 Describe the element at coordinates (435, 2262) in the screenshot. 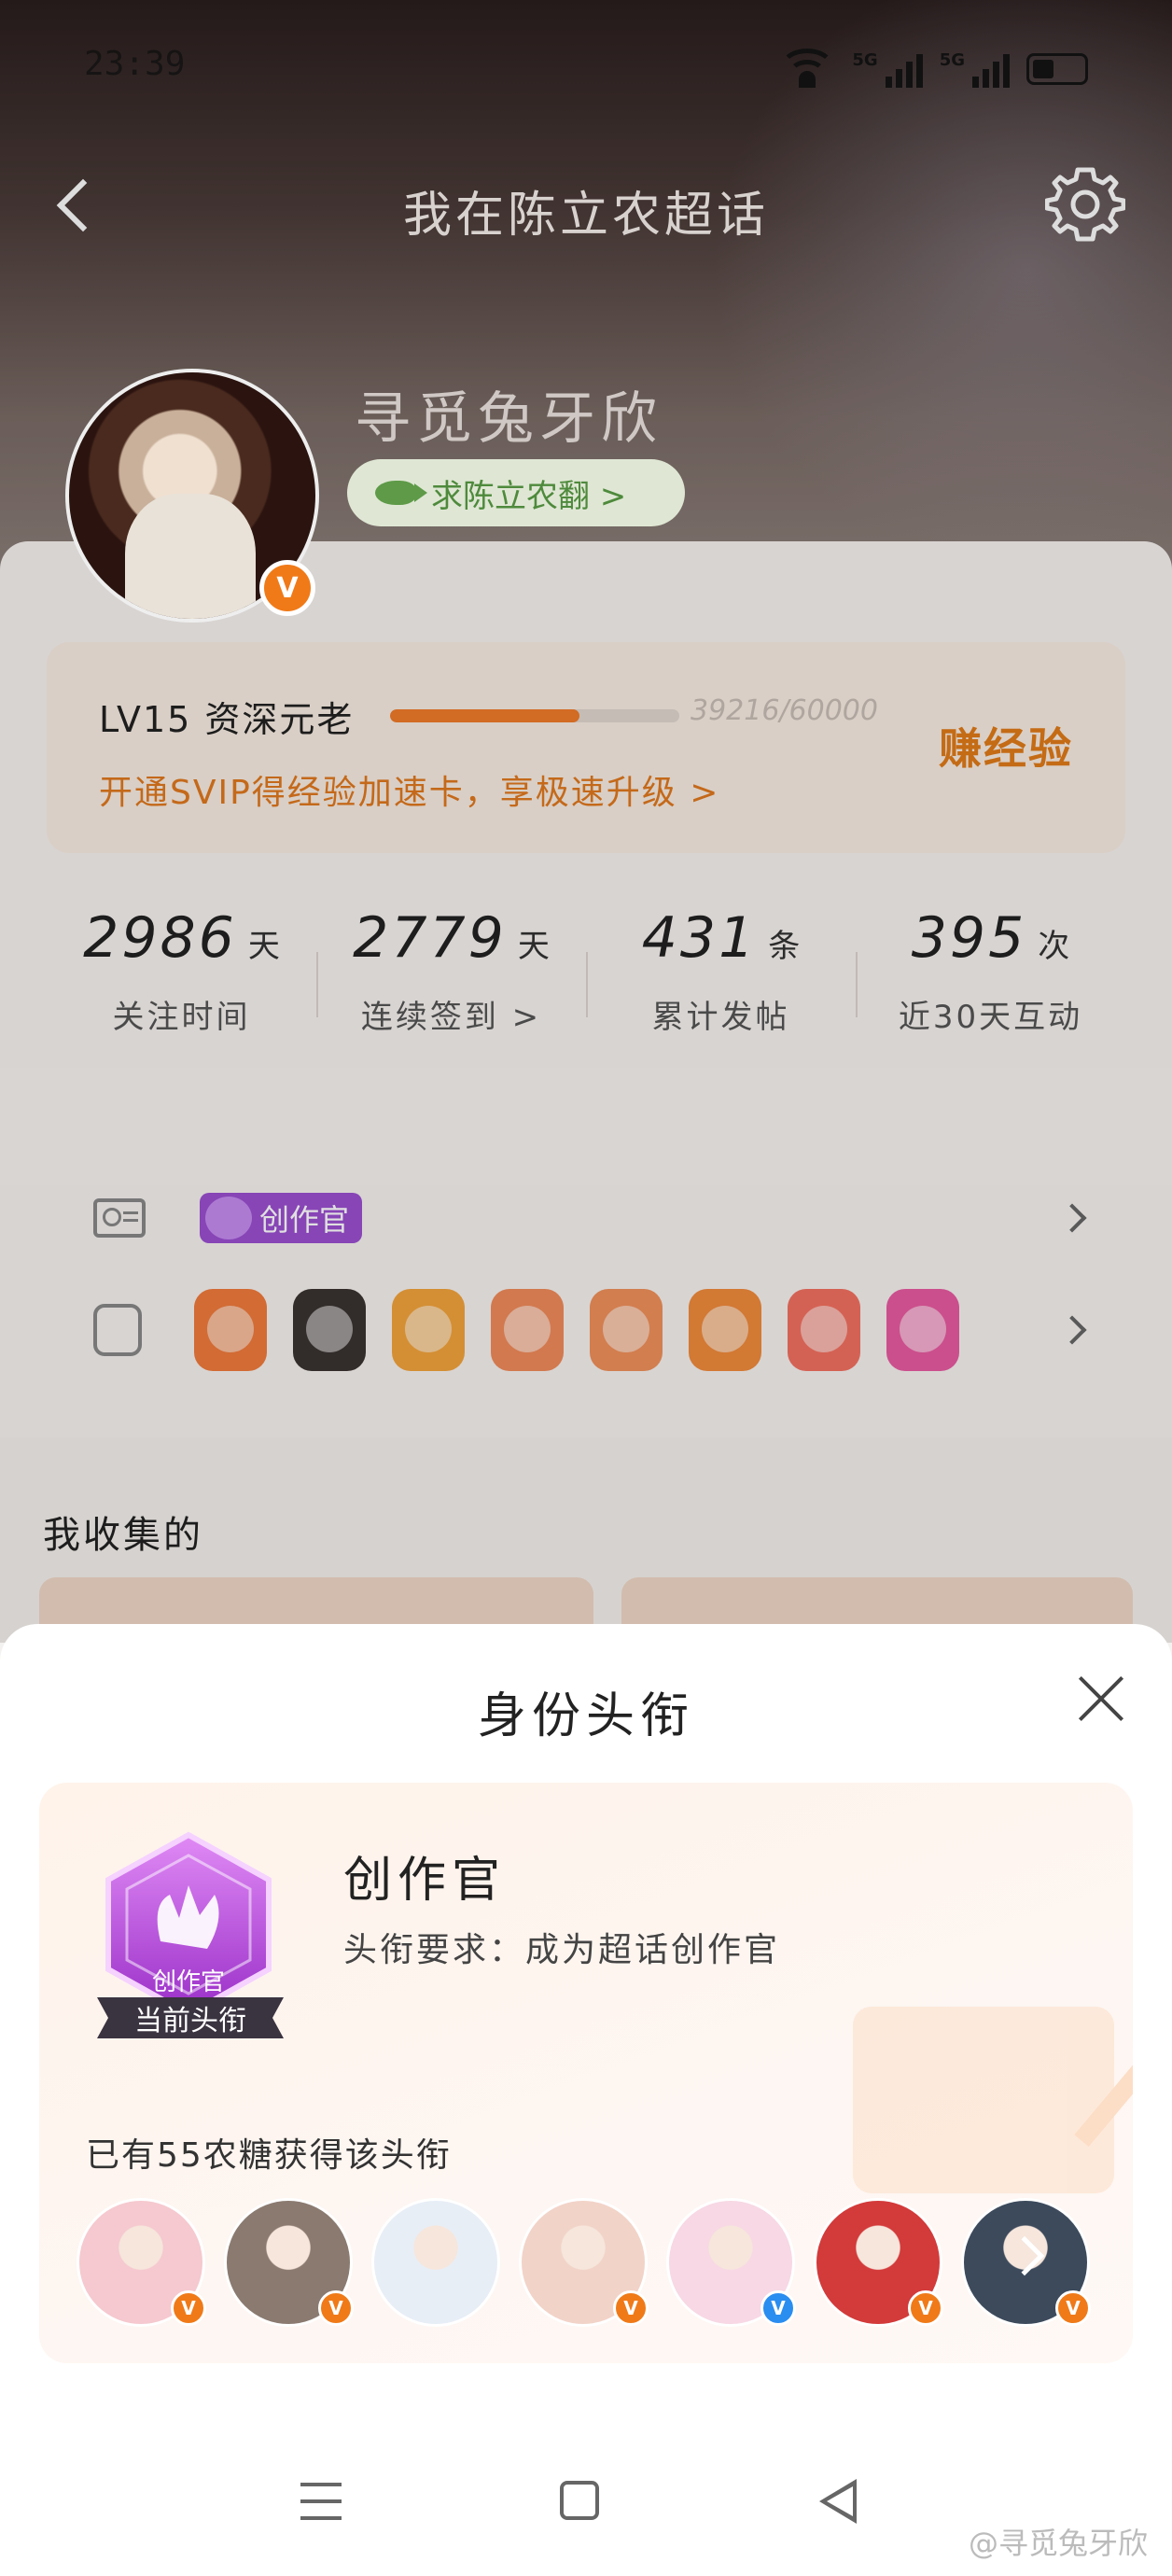

I see `owner-avatar` at that location.